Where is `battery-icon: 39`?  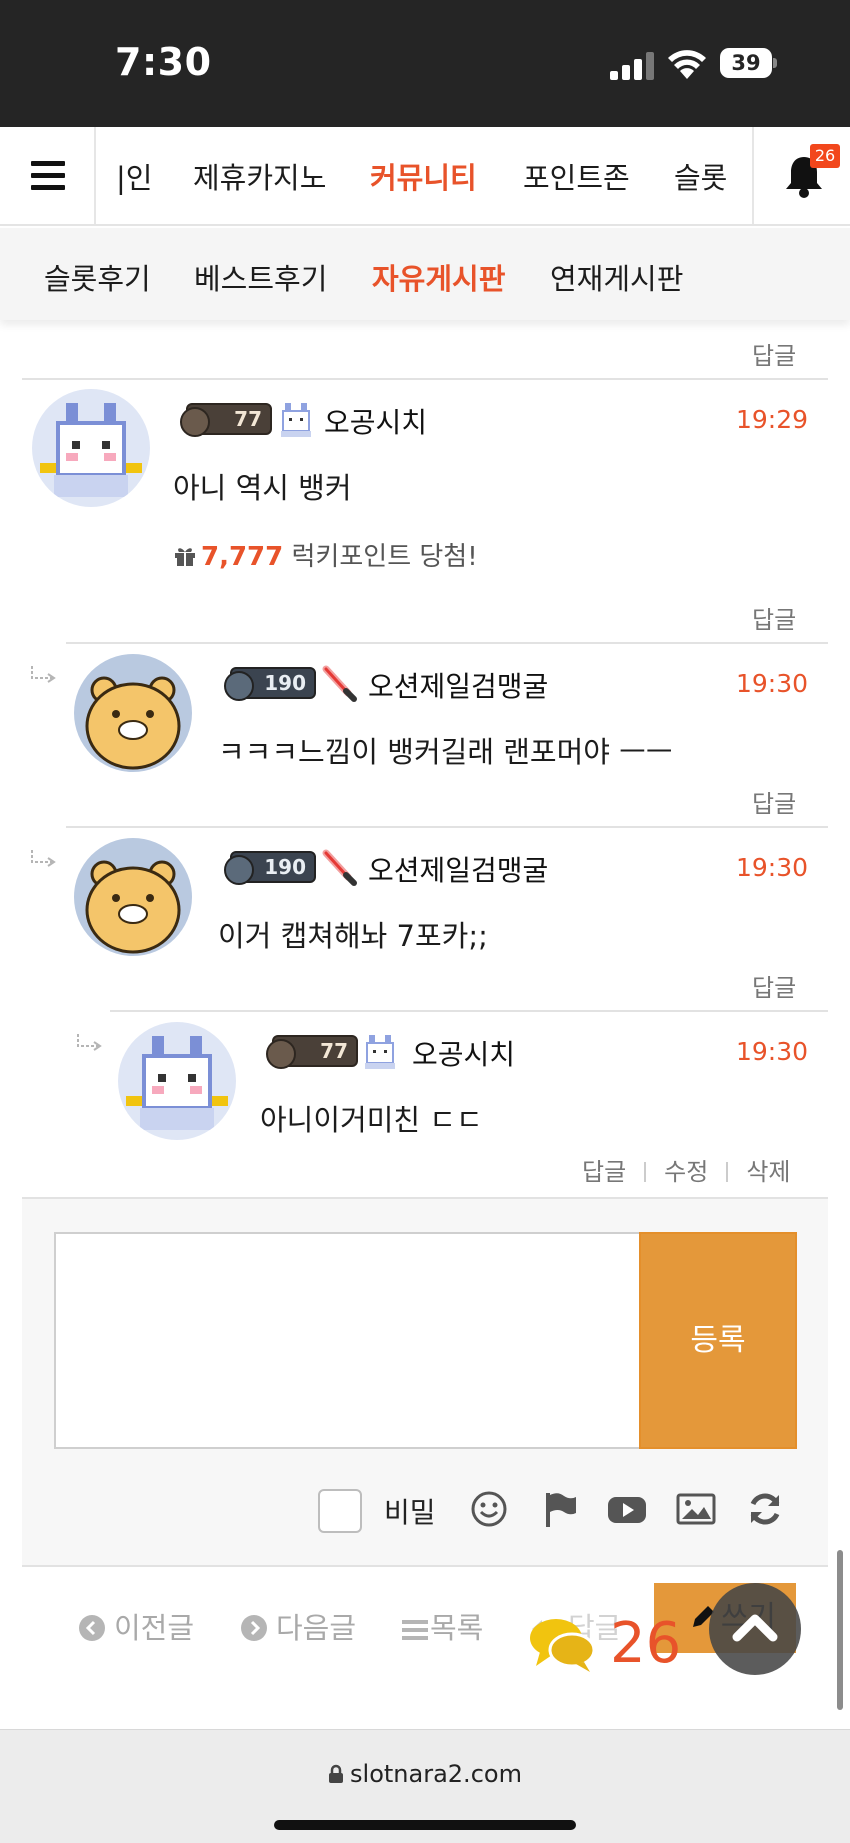 battery-icon: 39 is located at coordinates (748, 63).